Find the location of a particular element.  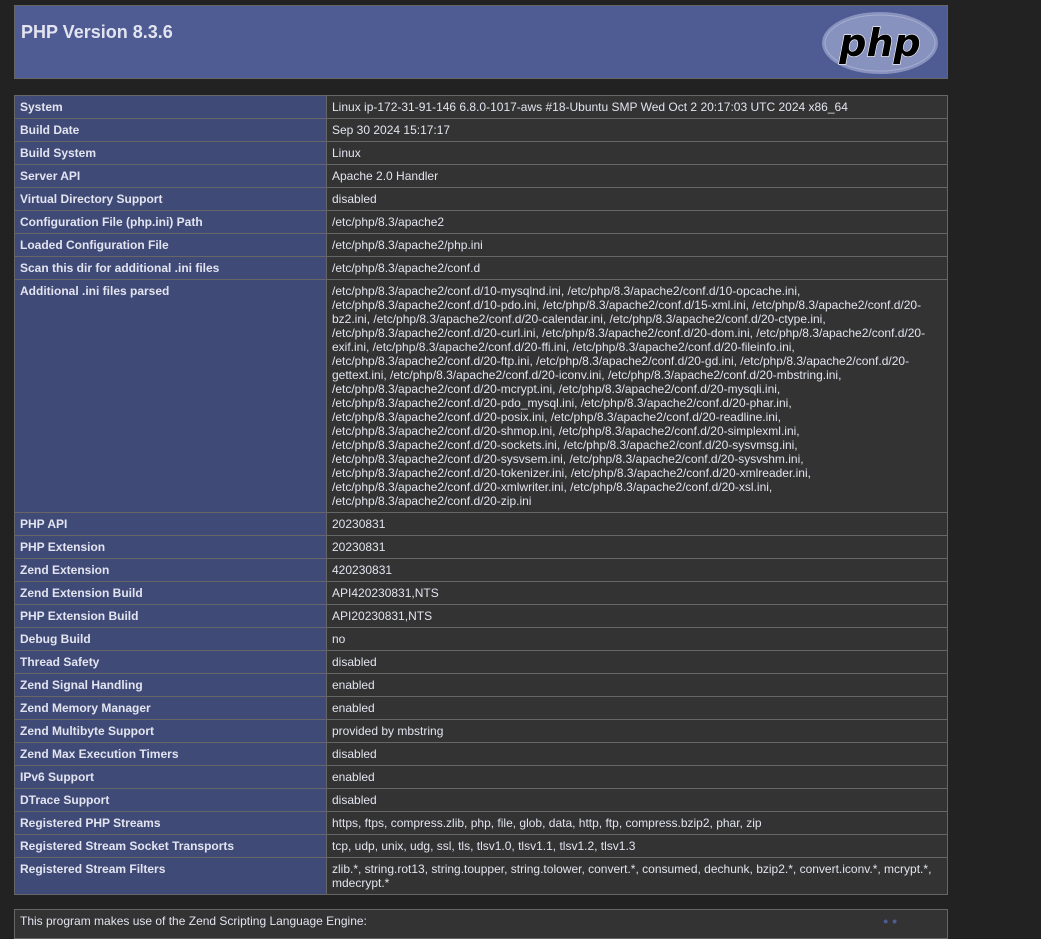

row-value: 420230831 is located at coordinates (637, 570).